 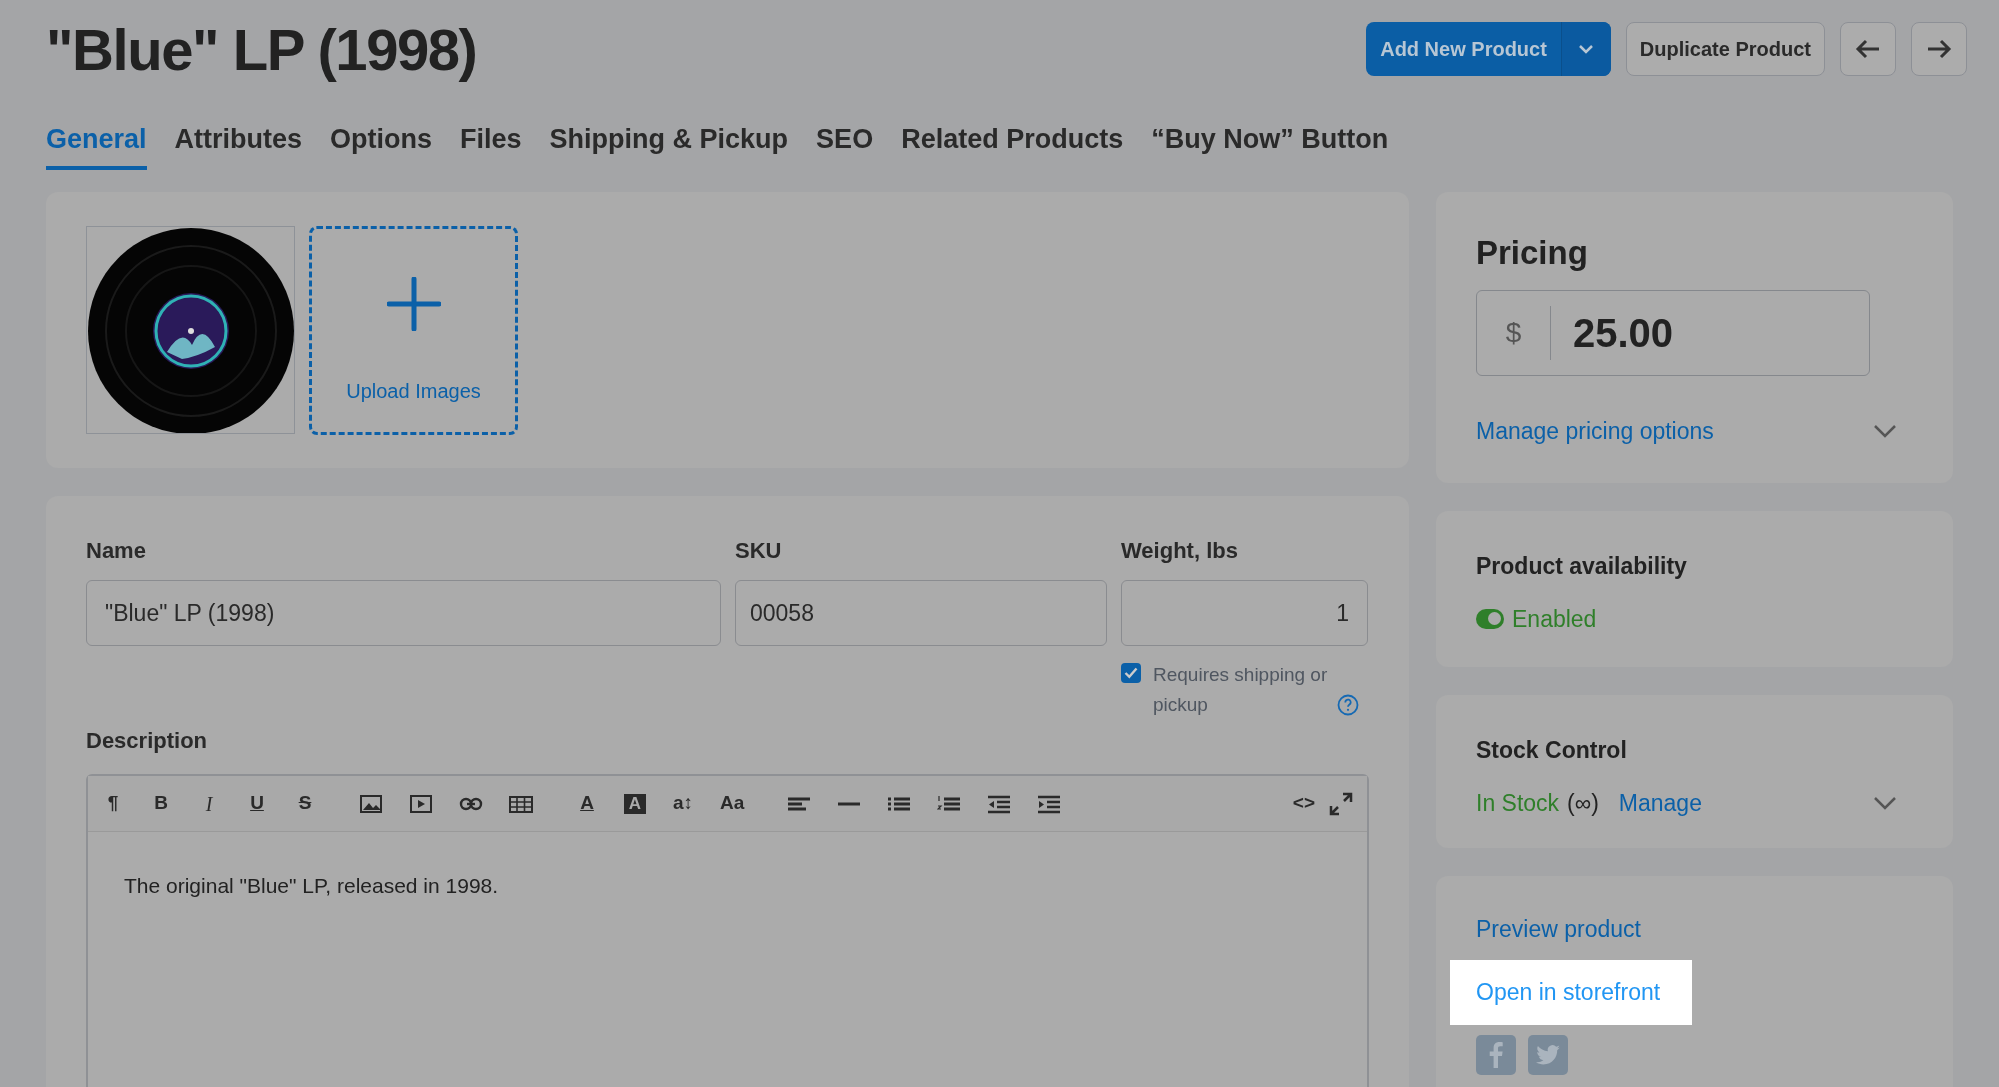 What do you see at coordinates (1582, 566) in the screenshot?
I see `card-title: Product availability` at bounding box center [1582, 566].